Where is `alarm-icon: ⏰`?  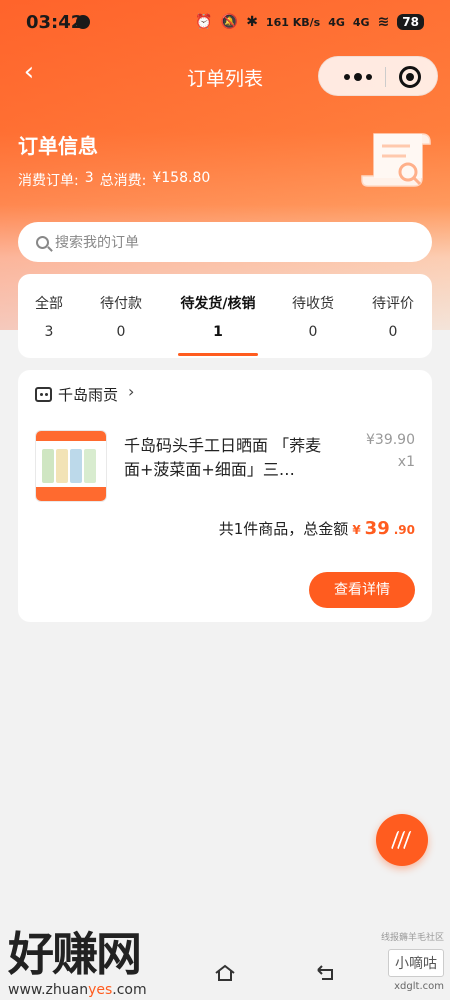
alarm-icon: ⏰ is located at coordinates (204, 22).